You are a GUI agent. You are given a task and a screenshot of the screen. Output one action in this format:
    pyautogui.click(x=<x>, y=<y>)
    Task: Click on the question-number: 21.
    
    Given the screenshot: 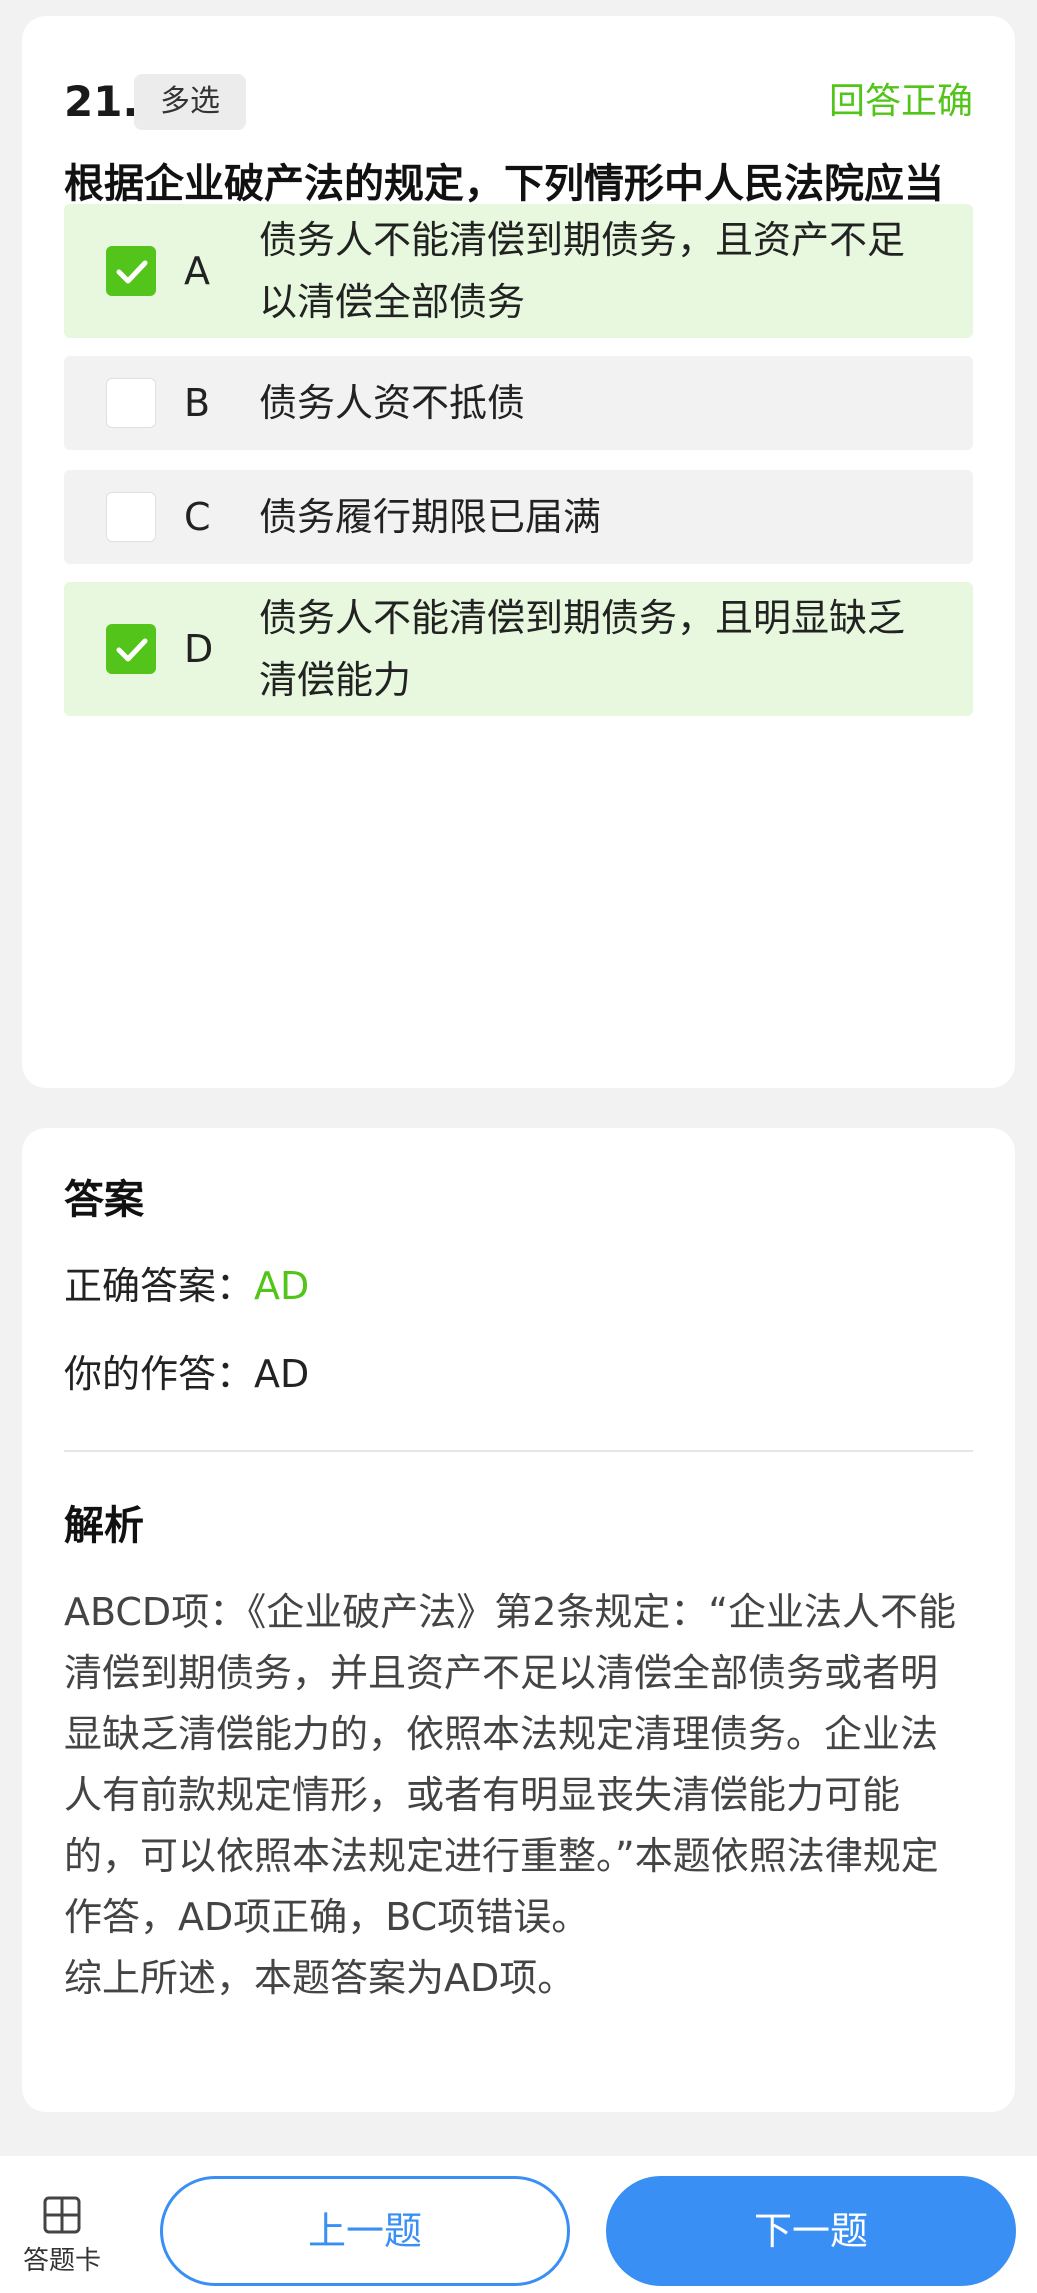 What is the action you would take?
    pyautogui.click(x=101, y=101)
    